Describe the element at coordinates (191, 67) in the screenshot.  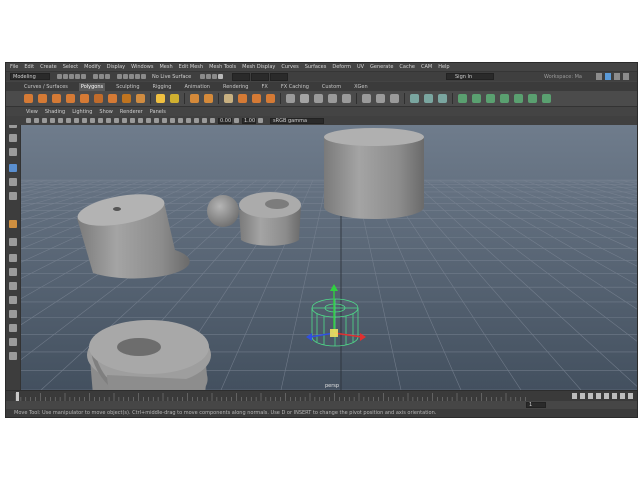
I see `menu-edit-mesh: Edit Mesh` at that location.